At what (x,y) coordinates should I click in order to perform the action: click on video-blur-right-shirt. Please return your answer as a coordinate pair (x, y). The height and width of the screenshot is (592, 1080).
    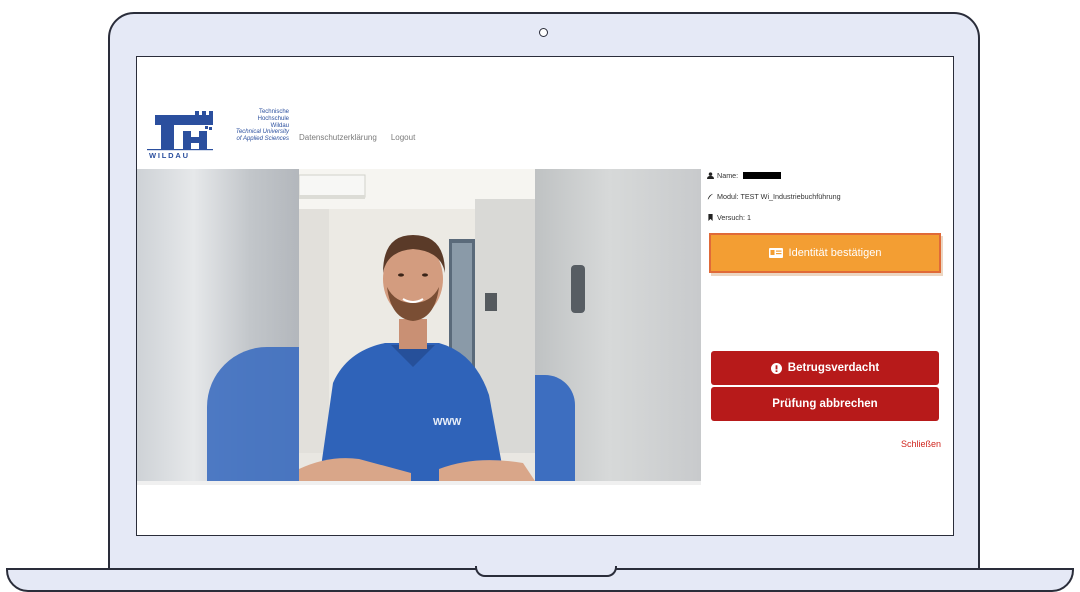
    Looking at the image, I should click on (555, 428).